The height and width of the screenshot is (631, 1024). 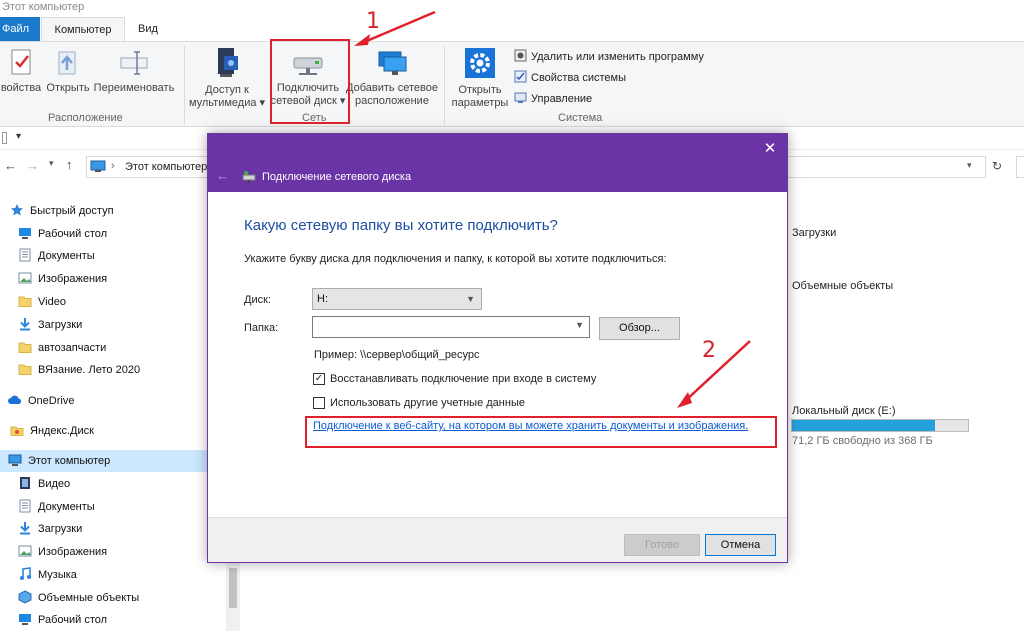 I want to click on folder-label: Папка:, so click(x=261, y=328).